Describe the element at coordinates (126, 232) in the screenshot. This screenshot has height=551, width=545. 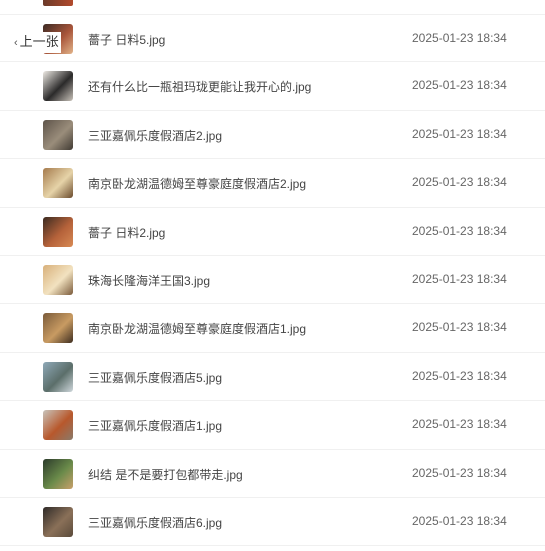
I see `file-name: 薔子 日料2.jpg` at that location.